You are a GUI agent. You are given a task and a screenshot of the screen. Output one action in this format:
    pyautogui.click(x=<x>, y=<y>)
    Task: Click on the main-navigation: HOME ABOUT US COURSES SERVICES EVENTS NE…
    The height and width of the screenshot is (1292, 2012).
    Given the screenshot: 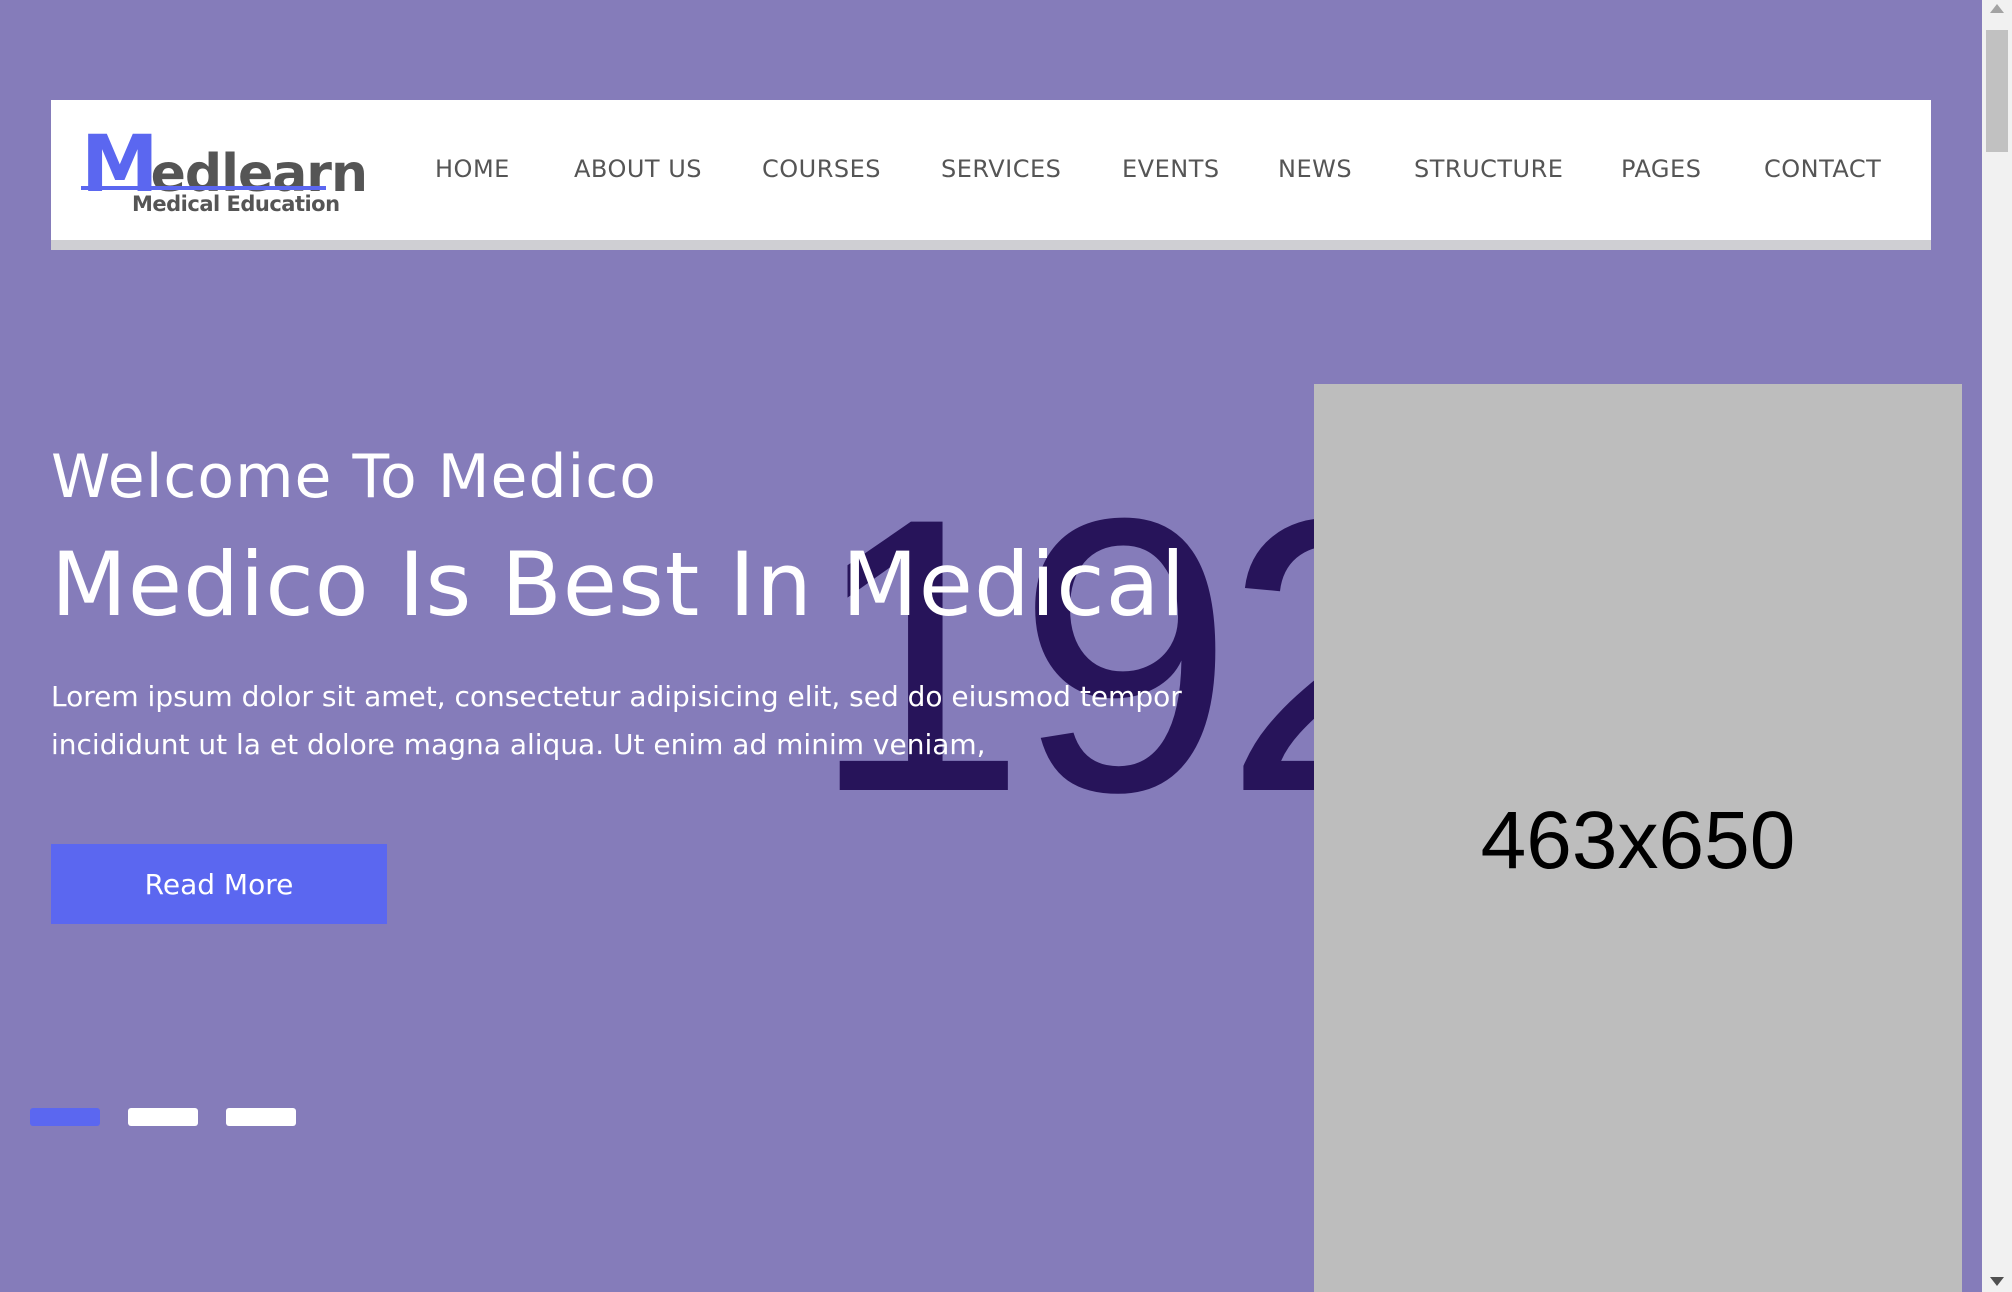 What is the action you would take?
    pyautogui.click(x=991, y=170)
    